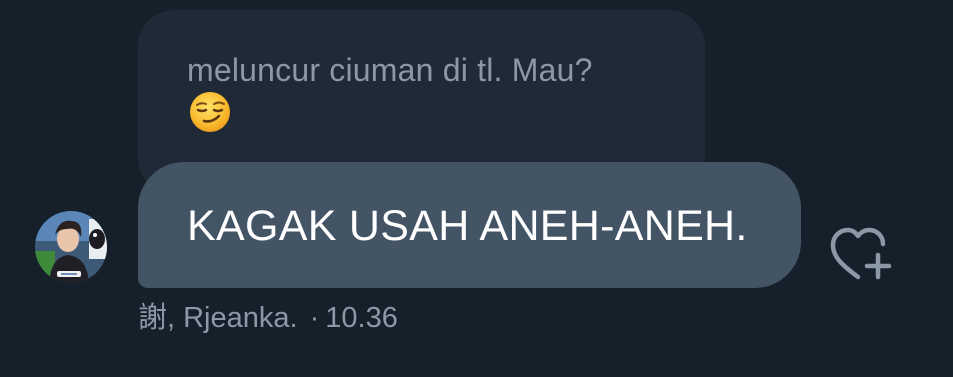  Describe the element at coordinates (390, 70) in the screenshot. I see `quoted-message-text: meluncur ciuman di tl. Mau?` at that location.